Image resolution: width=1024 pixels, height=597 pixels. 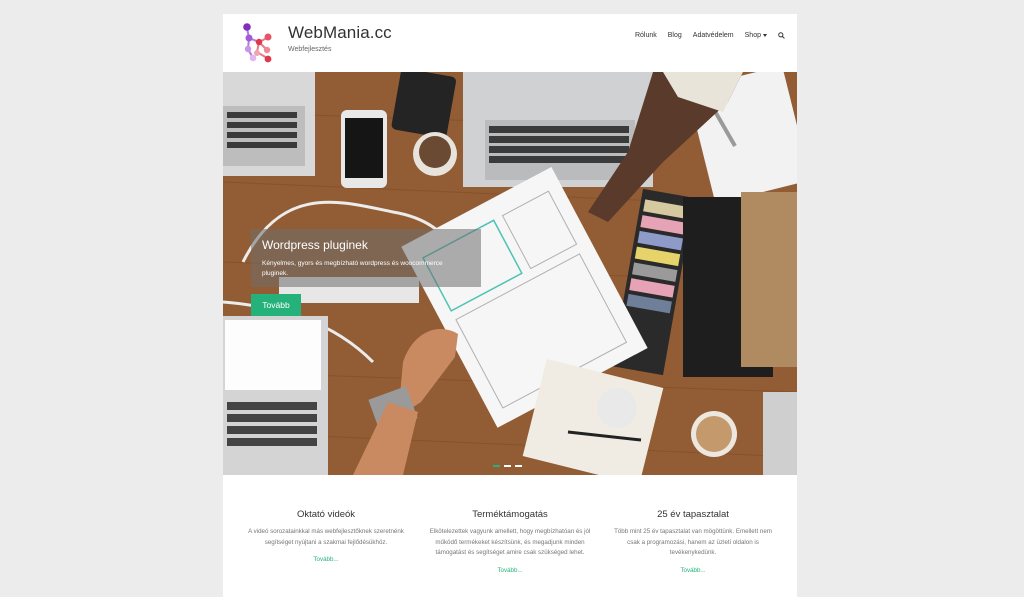 I want to click on site-tagline: Webfejlesztés, so click(x=310, y=49).